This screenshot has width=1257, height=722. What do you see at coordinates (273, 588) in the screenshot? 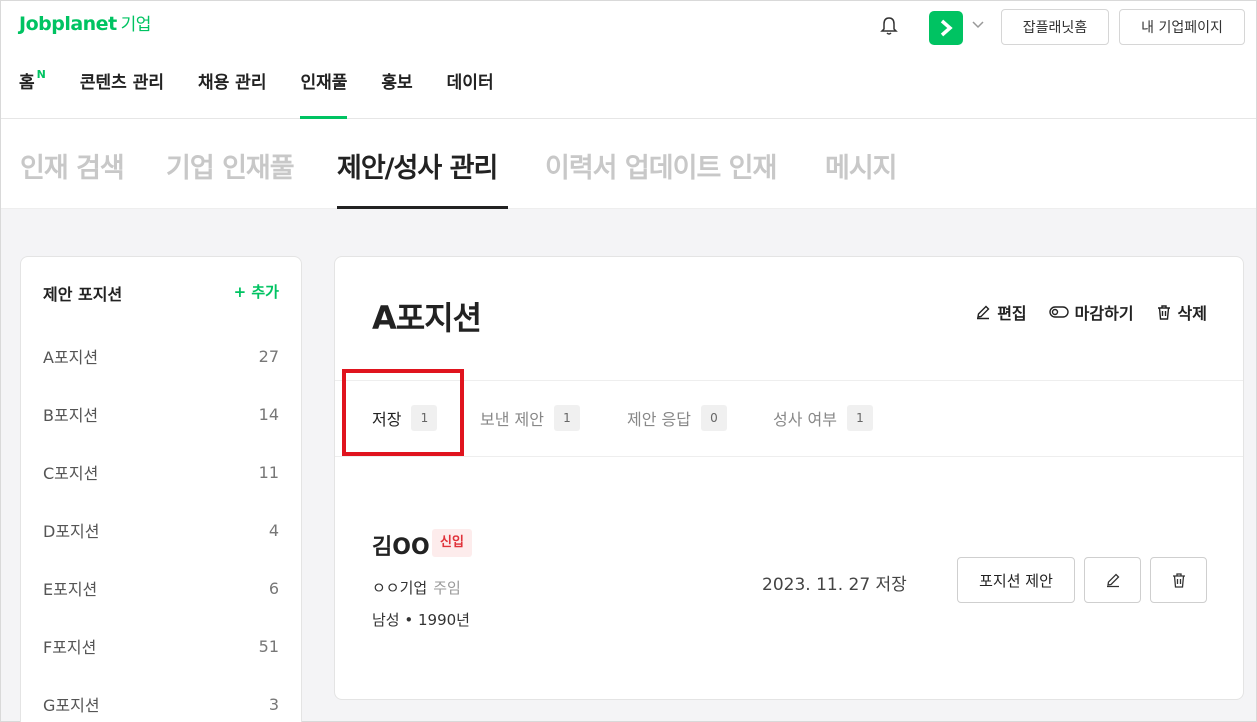
I see `position-count: 6` at bounding box center [273, 588].